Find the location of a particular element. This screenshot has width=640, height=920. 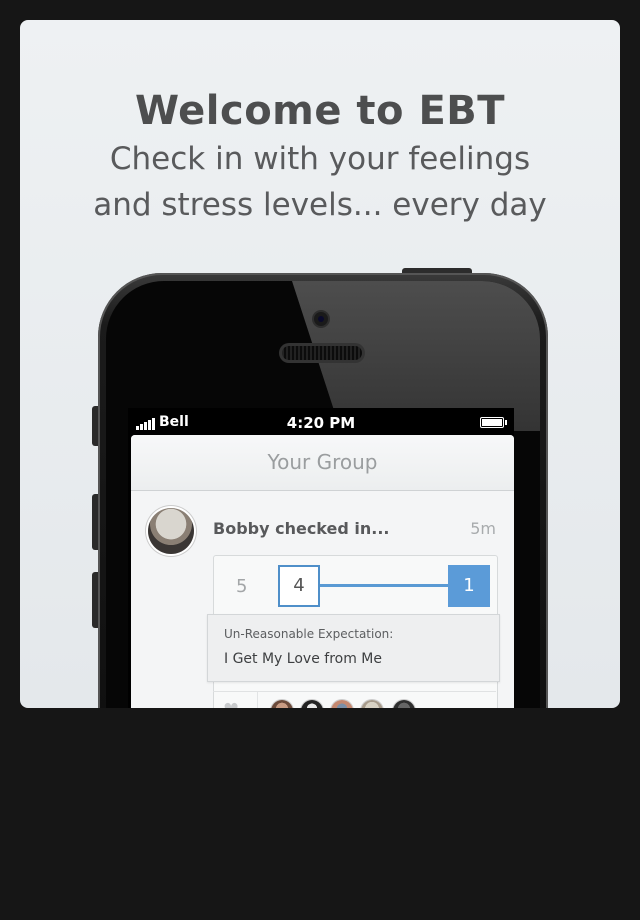

scale-selected-value: 4 is located at coordinates (299, 586).